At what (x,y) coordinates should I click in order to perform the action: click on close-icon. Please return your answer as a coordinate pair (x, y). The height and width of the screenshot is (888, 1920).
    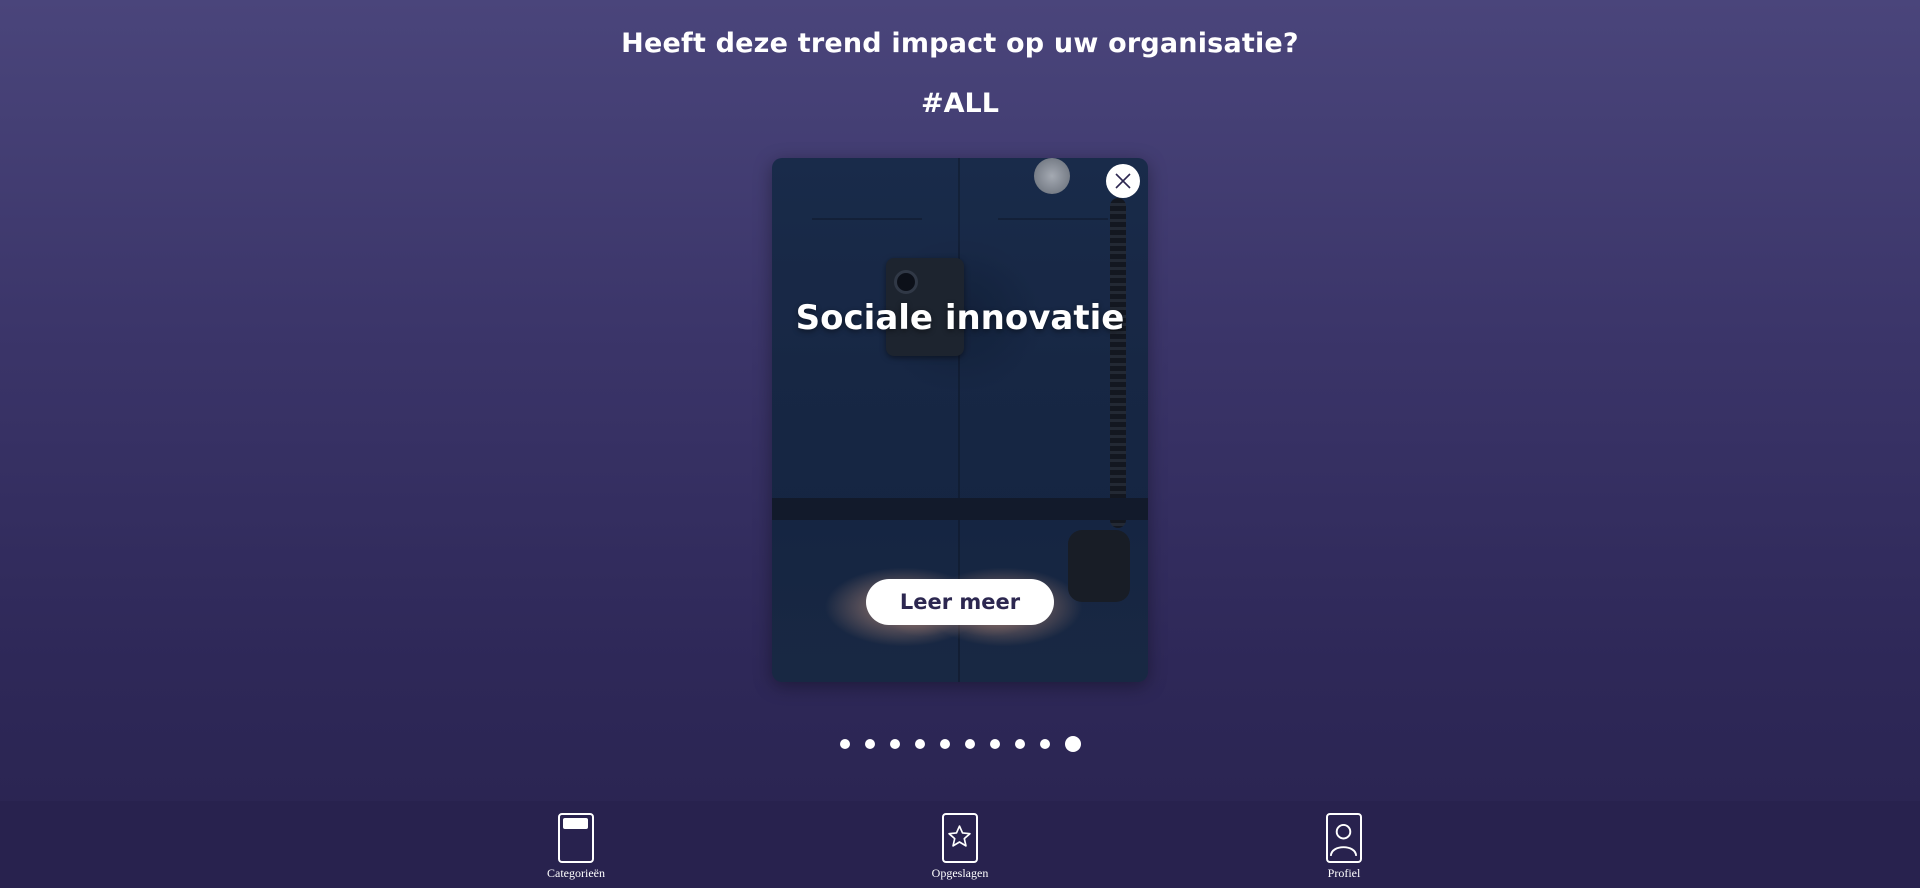
    Looking at the image, I should click on (1123, 181).